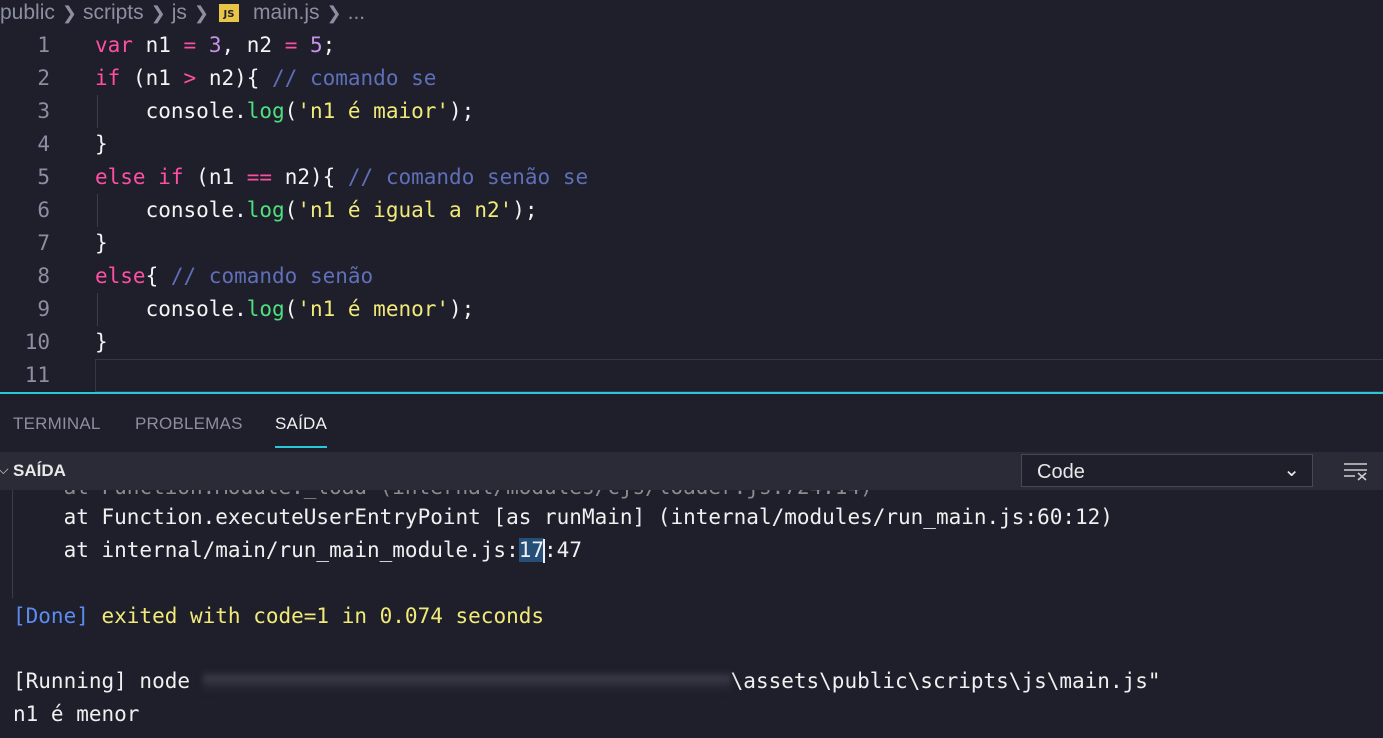  I want to click on chevron-down-icon: ⌵, so click(4, 469).